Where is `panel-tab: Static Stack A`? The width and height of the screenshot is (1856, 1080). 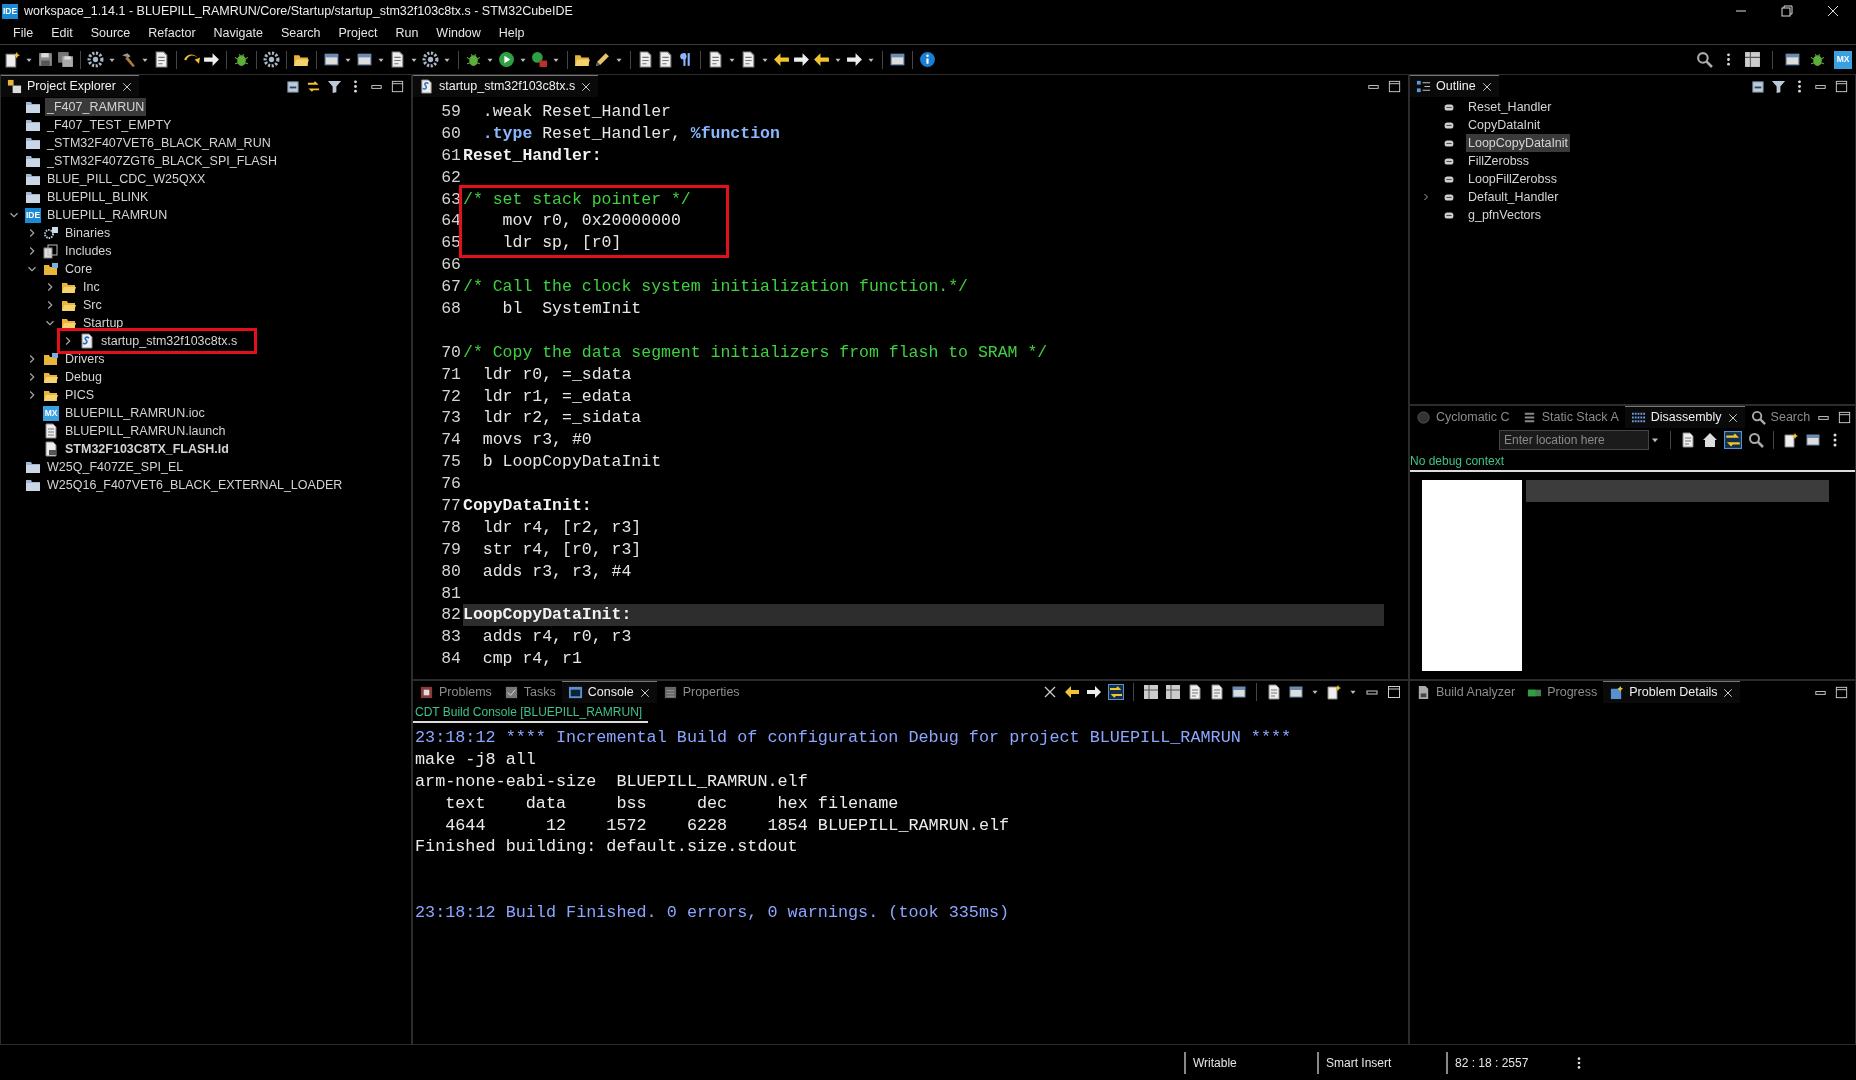
panel-tab: Static Stack A is located at coordinates (1570, 417).